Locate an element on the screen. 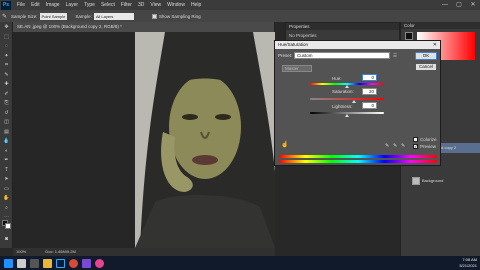 The height and width of the screenshot is (270, 480). sample-size-label: Sample Size: is located at coordinates (24, 16).